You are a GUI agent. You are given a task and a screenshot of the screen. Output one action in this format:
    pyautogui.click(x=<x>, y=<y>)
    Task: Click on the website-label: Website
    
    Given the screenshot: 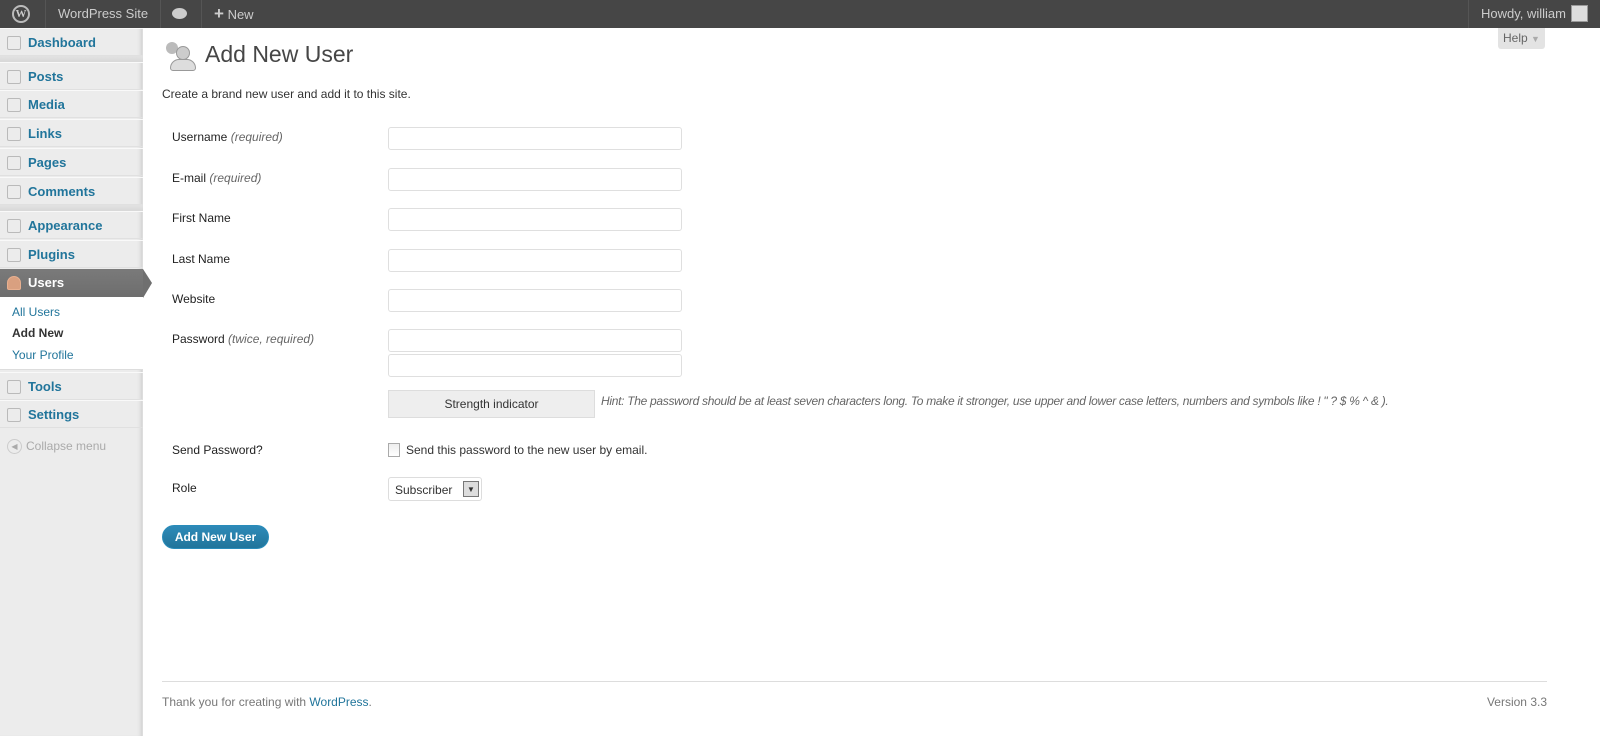 What is the action you would take?
    pyautogui.click(x=194, y=299)
    